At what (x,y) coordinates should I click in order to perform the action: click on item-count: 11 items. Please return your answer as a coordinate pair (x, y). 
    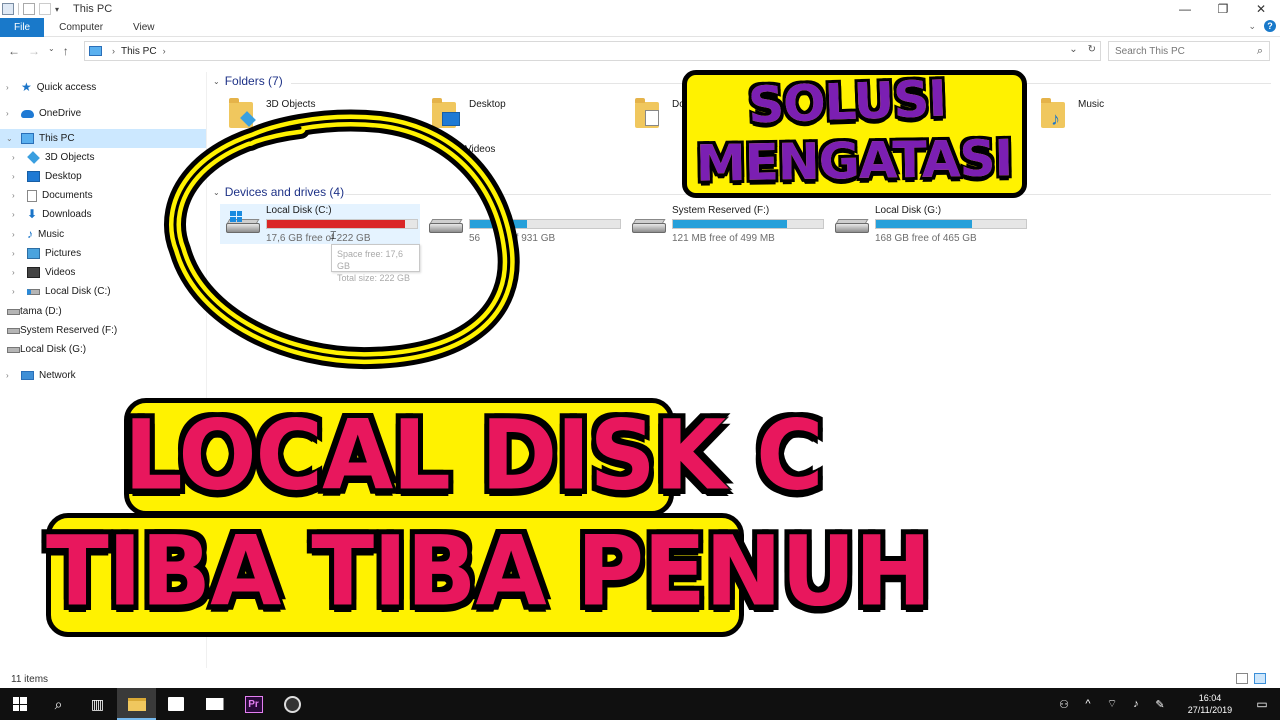
    Looking at the image, I should click on (30, 679).